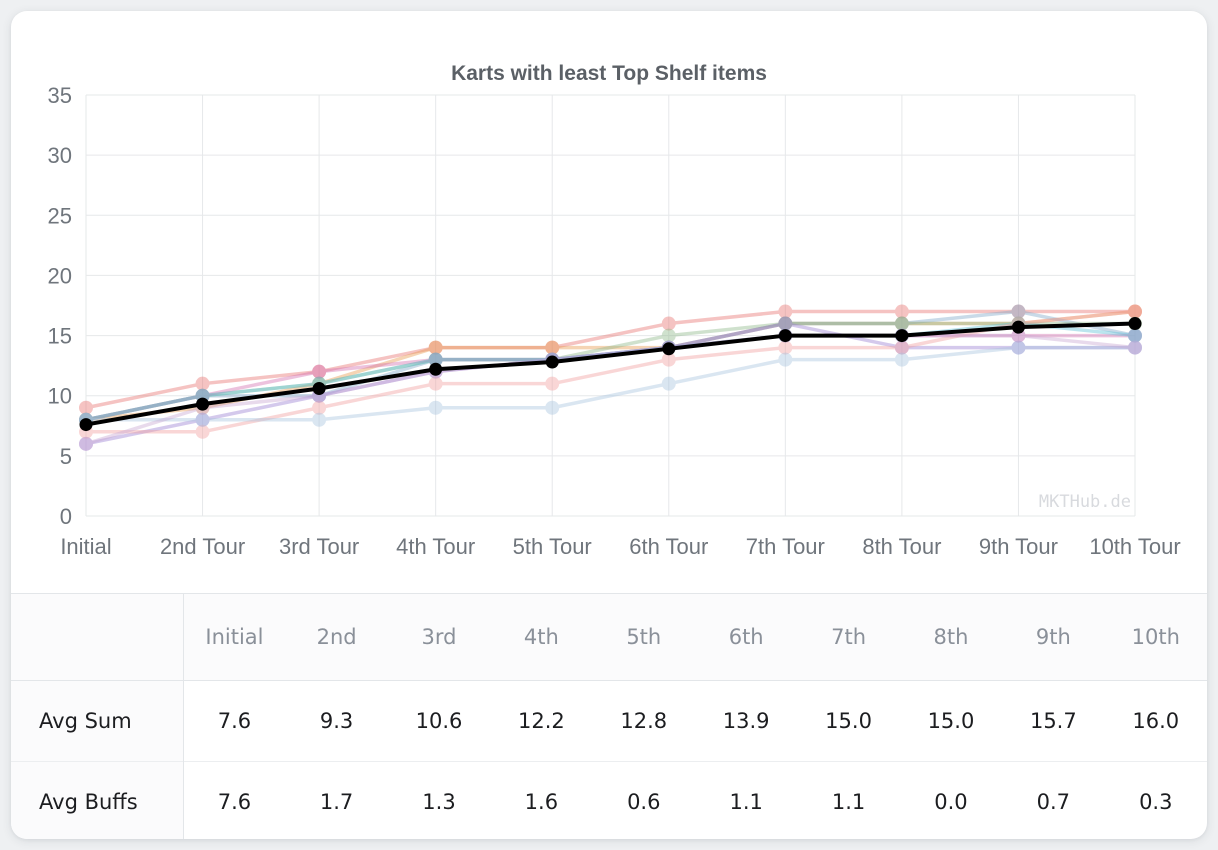  What do you see at coordinates (1053, 800) in the screenshot?
I see `table-cell: 0.7` at bounding box center [1053, 800].